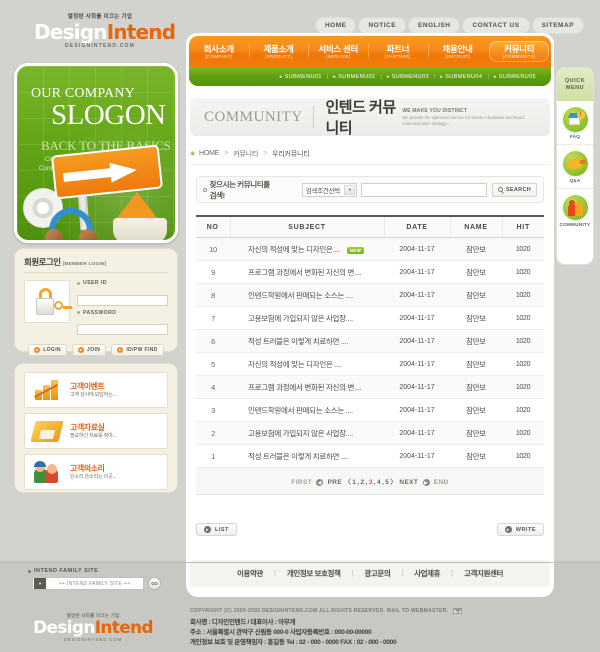 The image size is (600, 652). What do you see at coordinates (523, 387) in the screenshot?
I see `cell-hit: 1020` at bounding box center [523, 387].